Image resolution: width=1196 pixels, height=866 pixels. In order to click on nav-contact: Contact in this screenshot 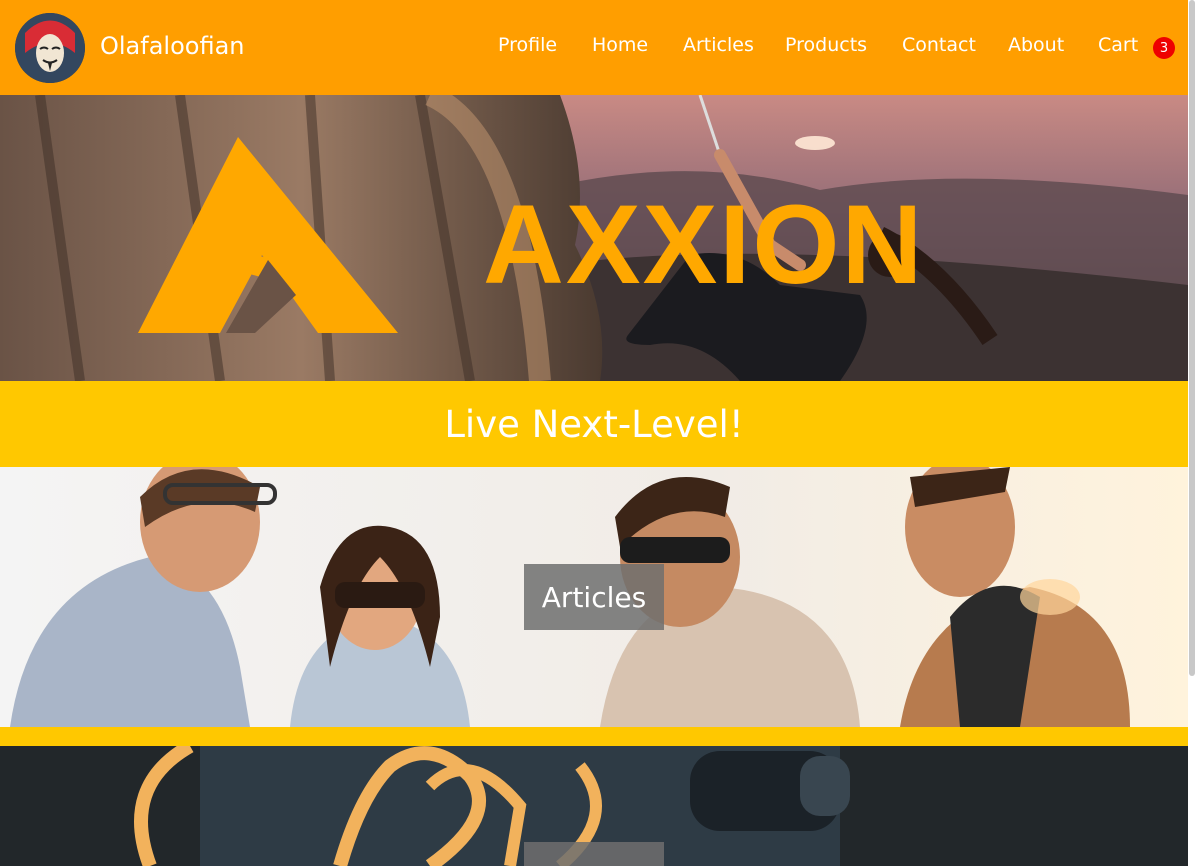, I will do `click(939, 45)`.